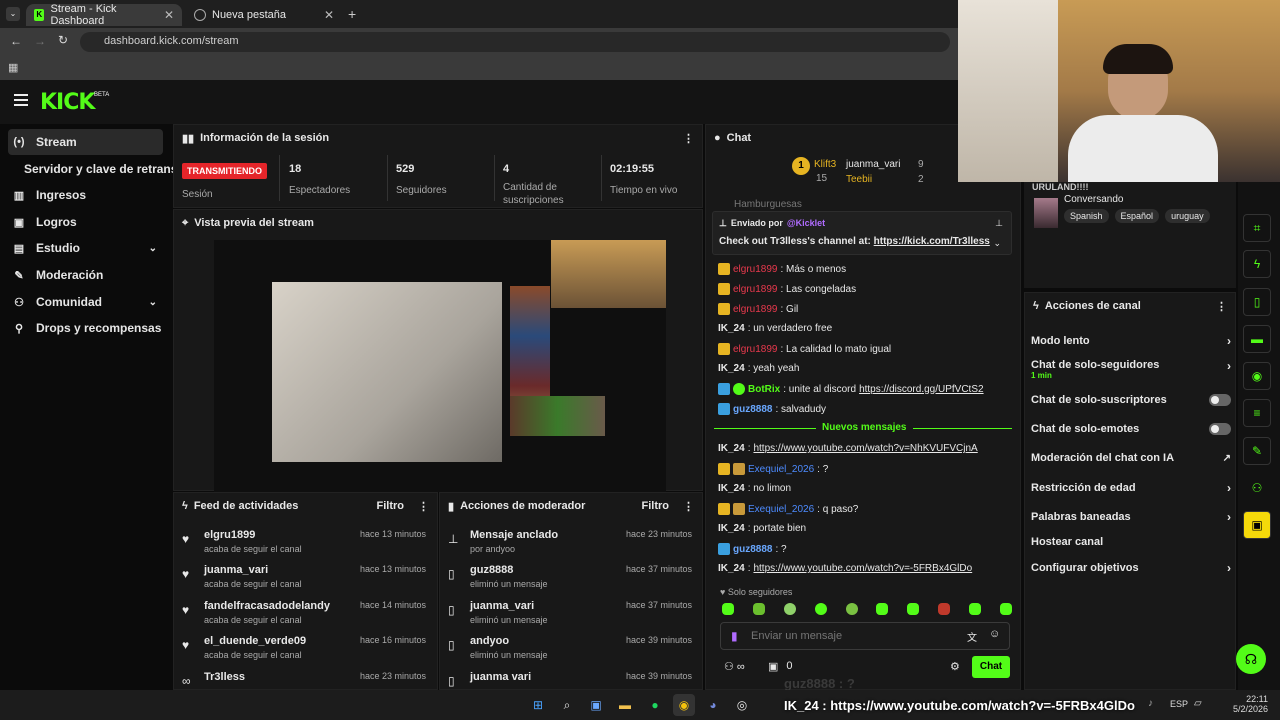 This screenshot has height=720, width=1280. I want to click on sidebar-item-estudio: ▤ Estudio ⌄, so click(85, 248).